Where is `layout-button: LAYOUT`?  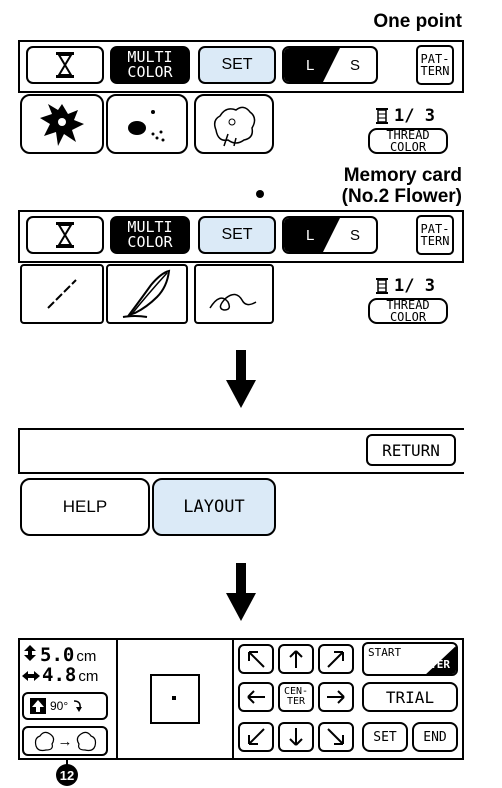 layout-button: LAYOUT is located at coordinates (214, 507).